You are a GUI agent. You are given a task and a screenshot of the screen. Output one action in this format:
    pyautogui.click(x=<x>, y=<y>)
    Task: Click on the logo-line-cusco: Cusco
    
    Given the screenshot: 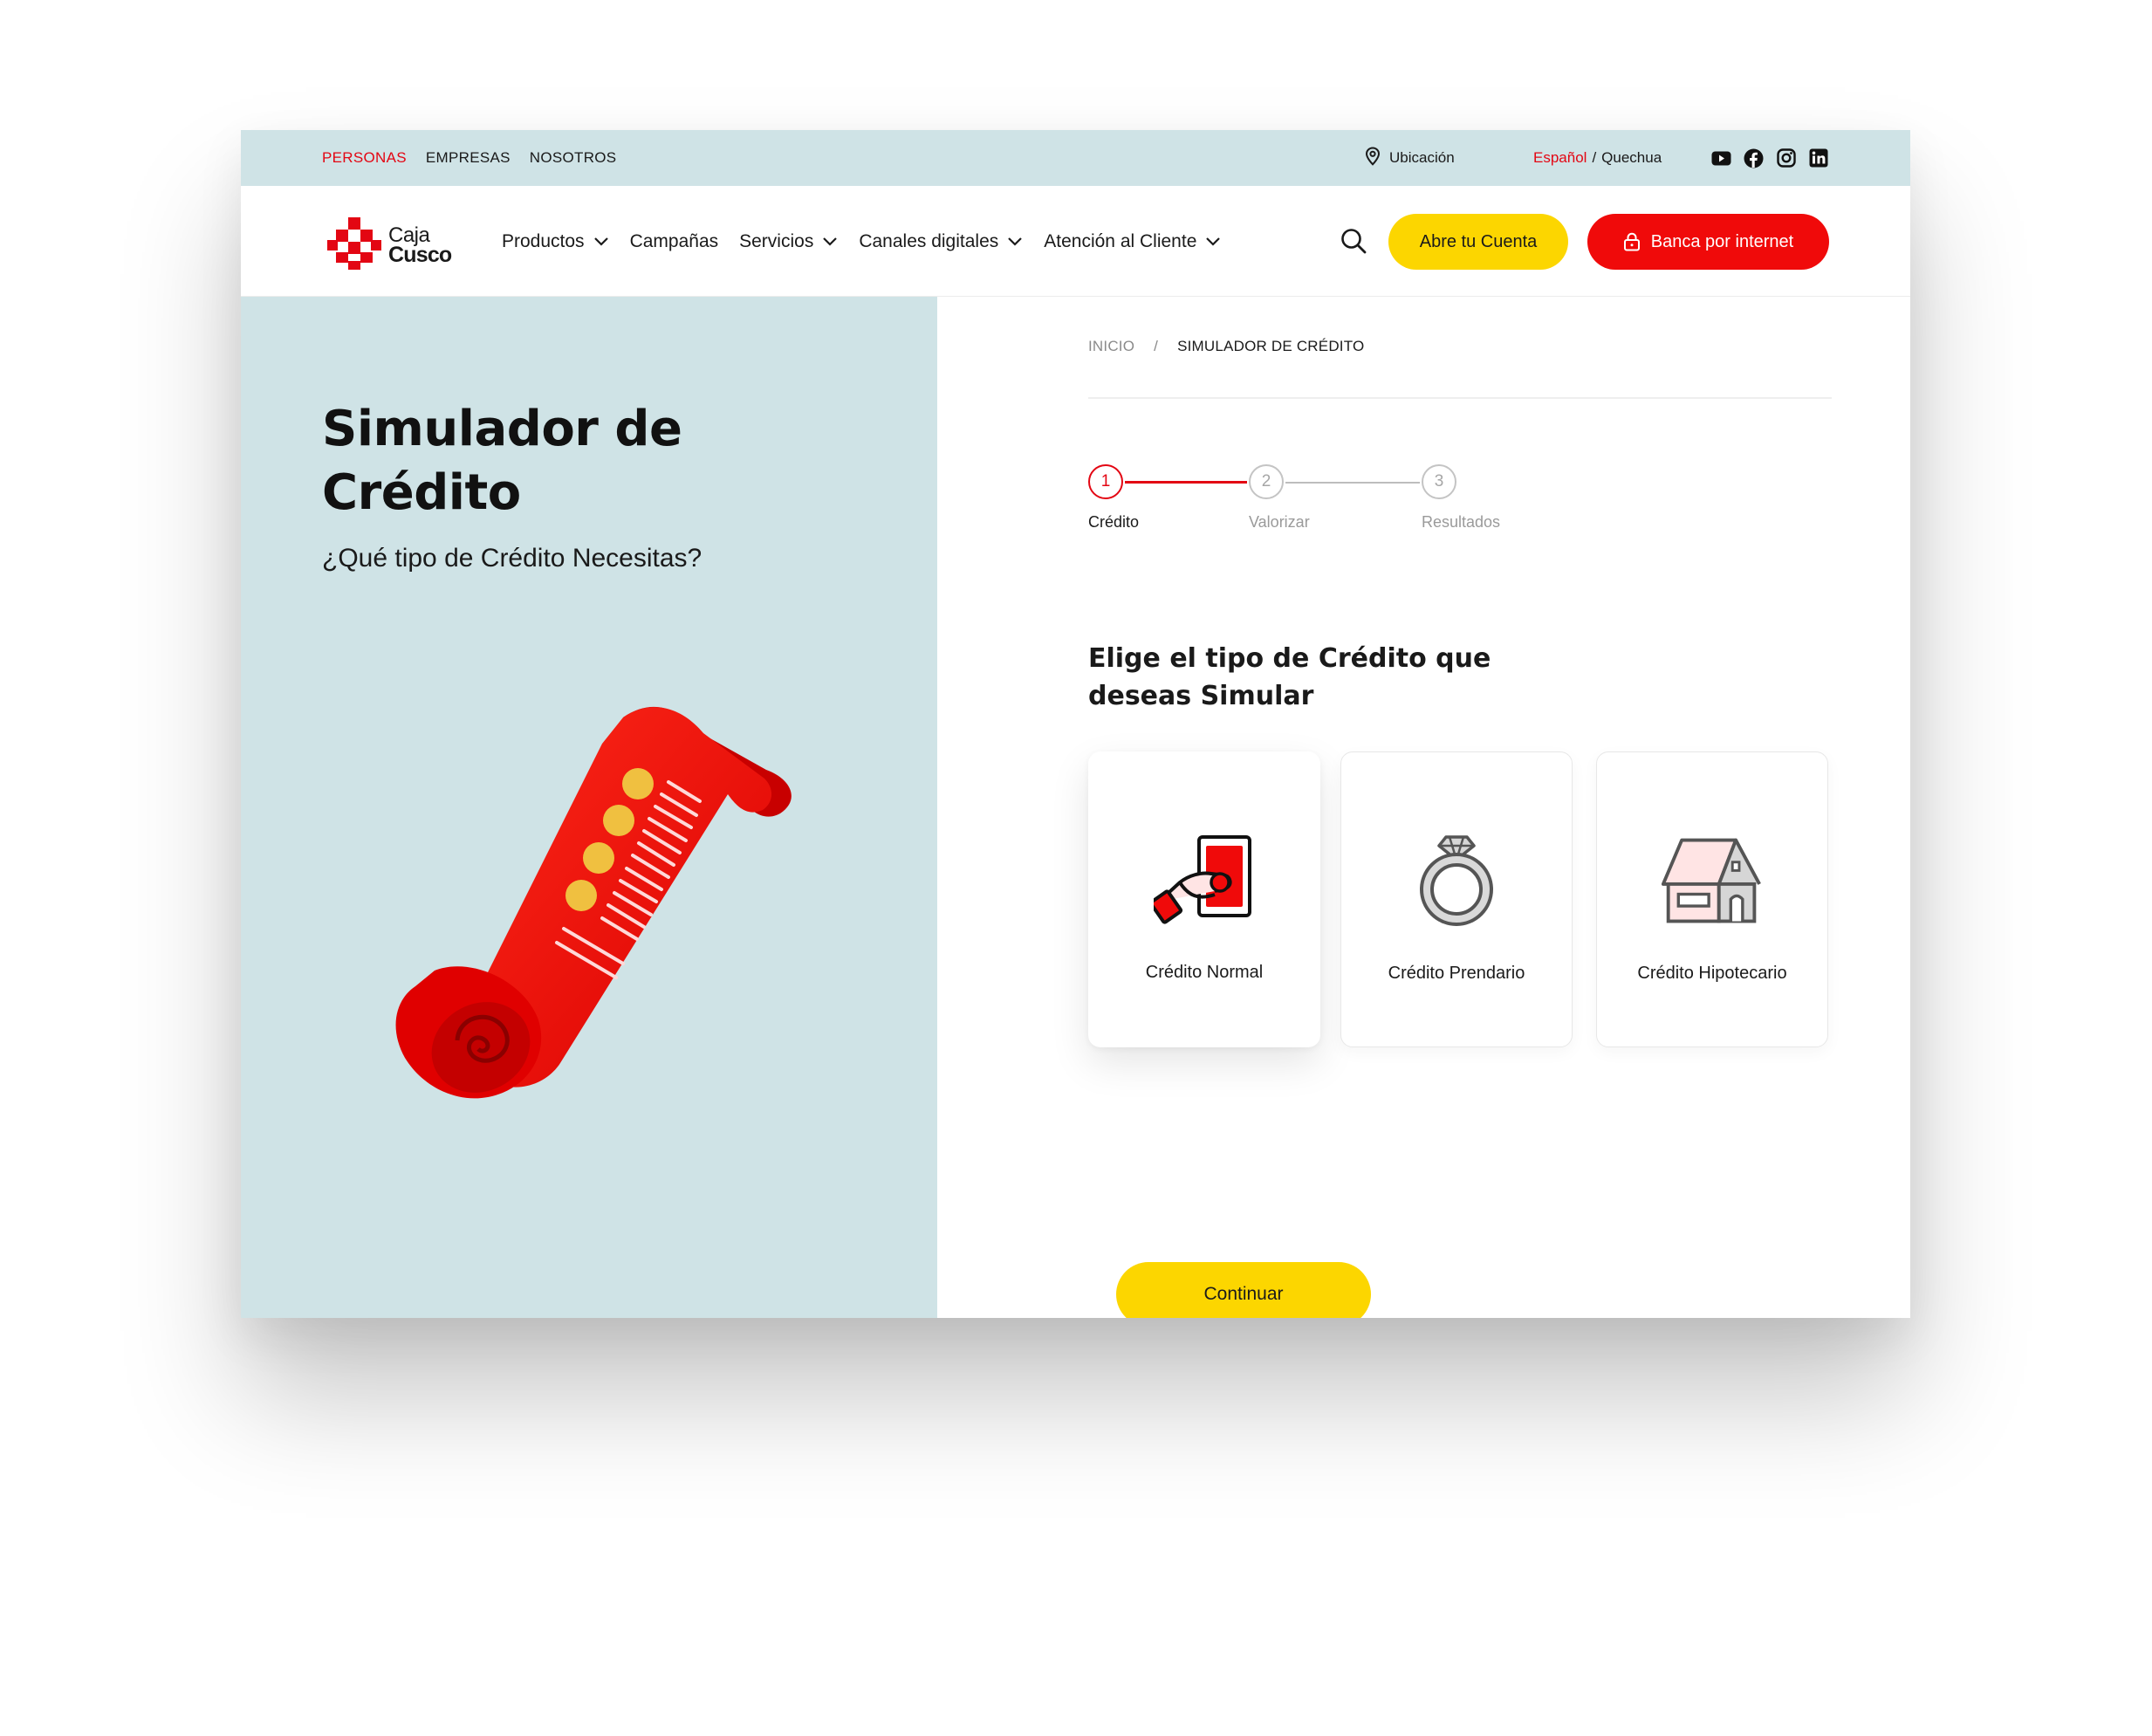 What is the action you would take?
    pyautogui.click(x=420, y=254)
    